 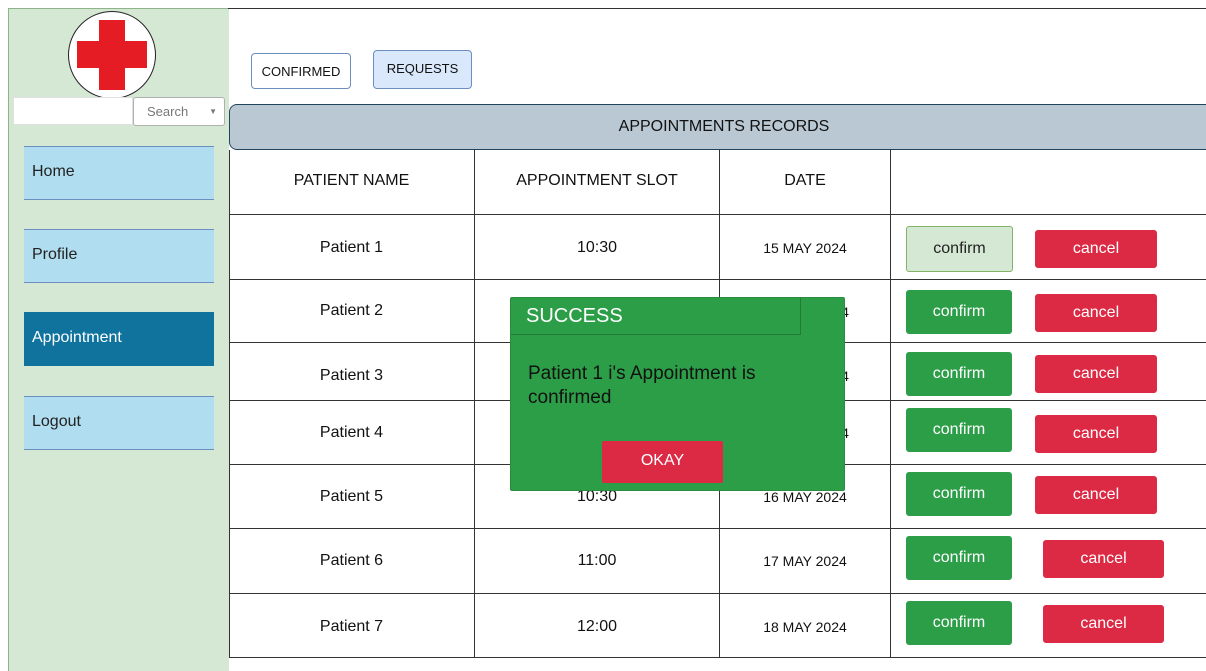 I want to click on nav-item-appointment: Appointment, so click(x=119, y=339).